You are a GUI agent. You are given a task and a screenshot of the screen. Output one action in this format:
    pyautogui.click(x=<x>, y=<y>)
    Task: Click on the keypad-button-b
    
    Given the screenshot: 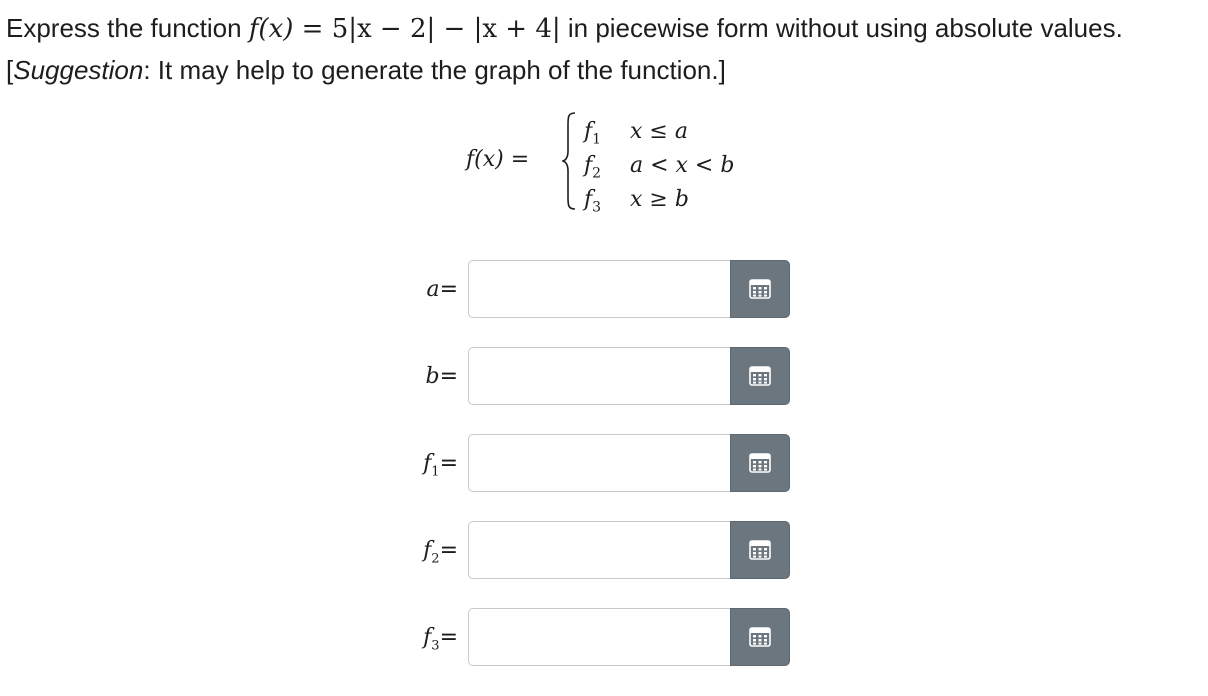 What is the action you would take?
    pyautogui.click(x=760, y=376)
    